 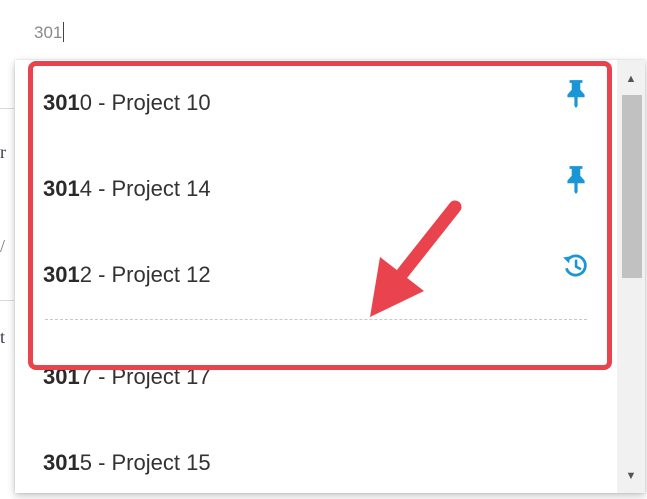 I want to click on text-caret, so click(x=64, y=32).